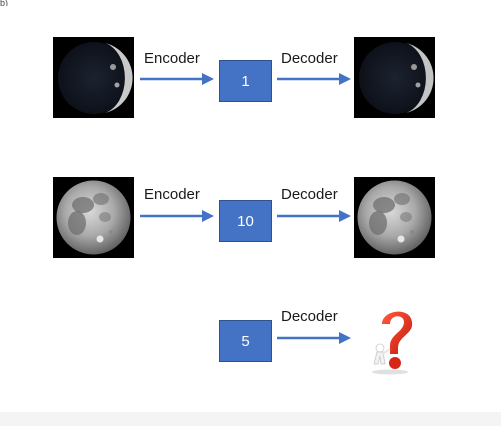  I want to click on latent-code-box: 10, so click(245, 221).